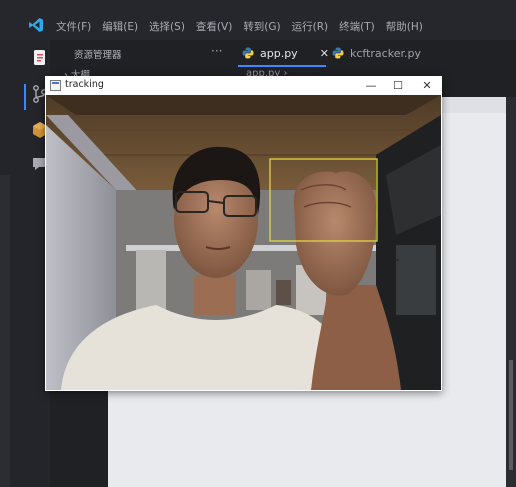 The image size is (516, 487). I want to click on tab-kcftracker-label: kcftracker.py, so click(385, 53).